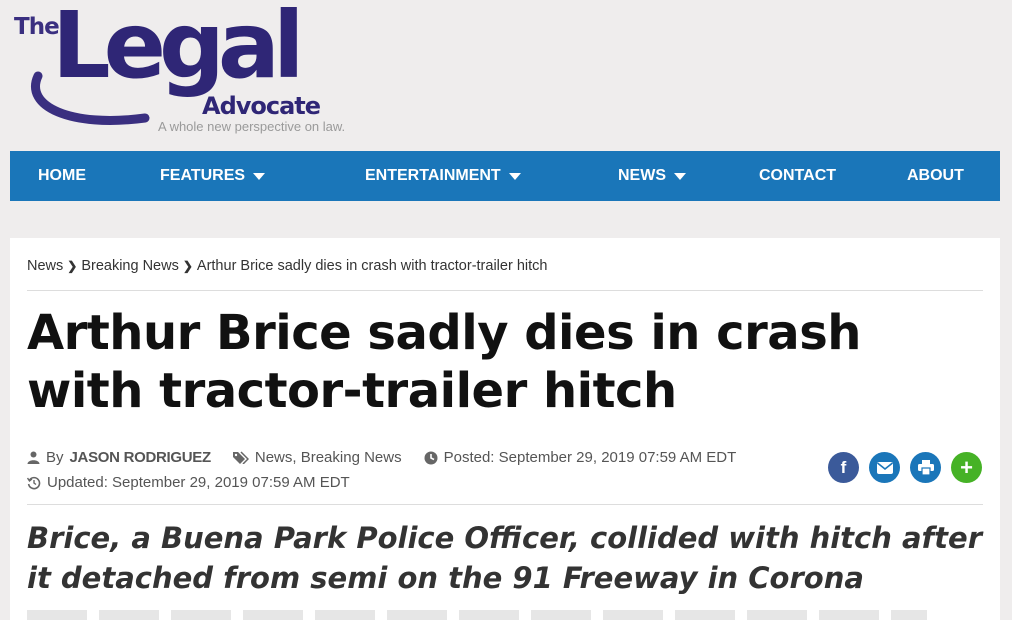 The width and height of the screenshot is (1012, 620). What do you see at coordinates (590, 457) in the screenshot?
I see `posted-date: Posted: September 29, 2019 07:59 AM EDT` at bounding box center [590, 457].